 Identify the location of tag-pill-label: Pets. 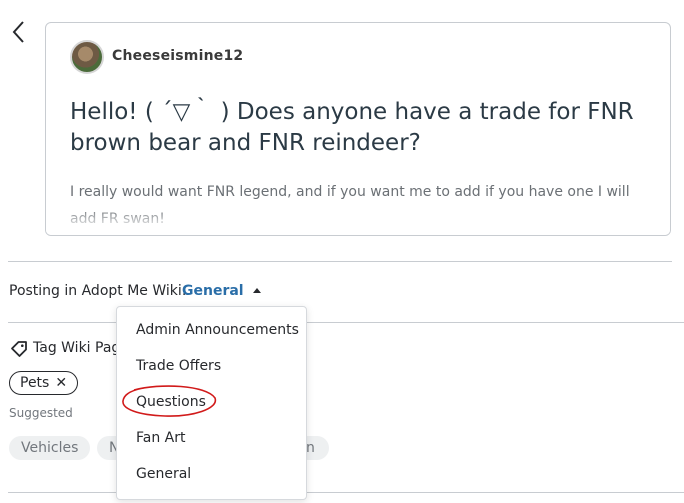
(35, 383).